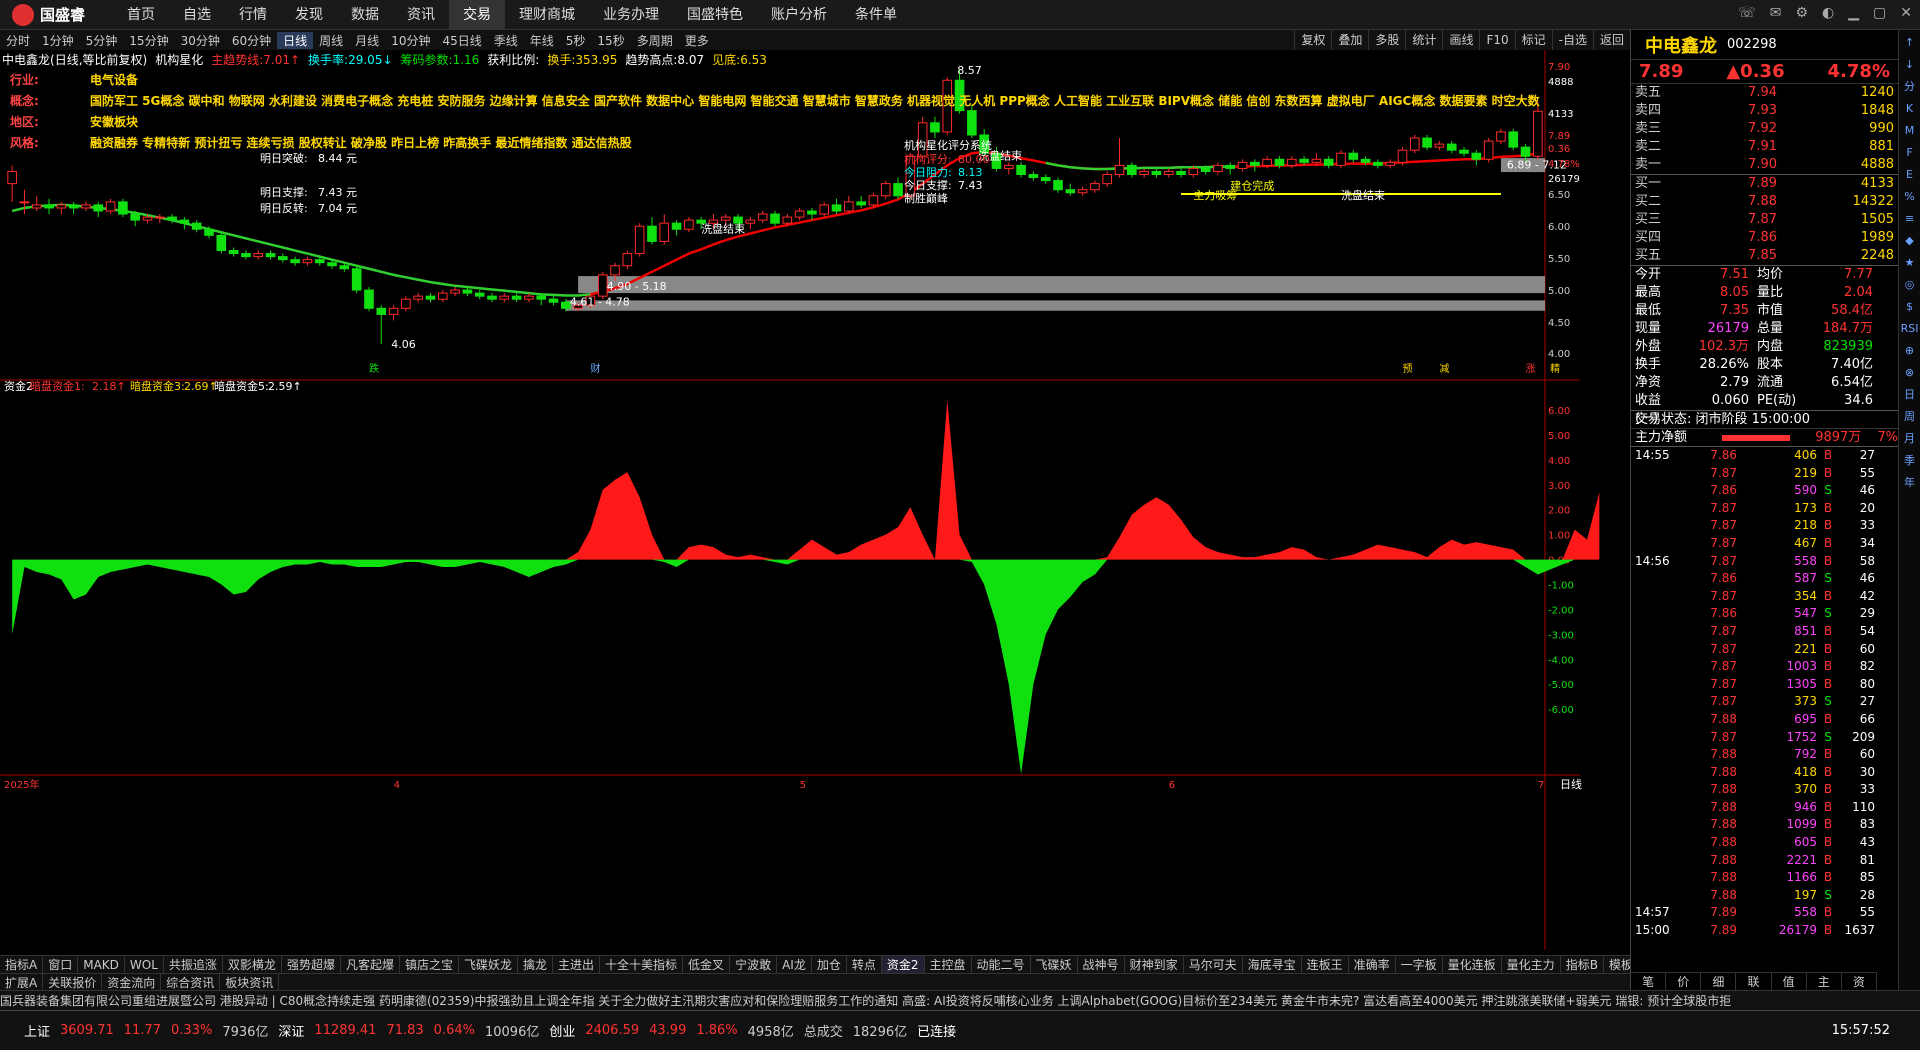 This screenshot has height=1050, width=1920. I want to click on toolbar-btn-8: 返回, so click(1611, 40).